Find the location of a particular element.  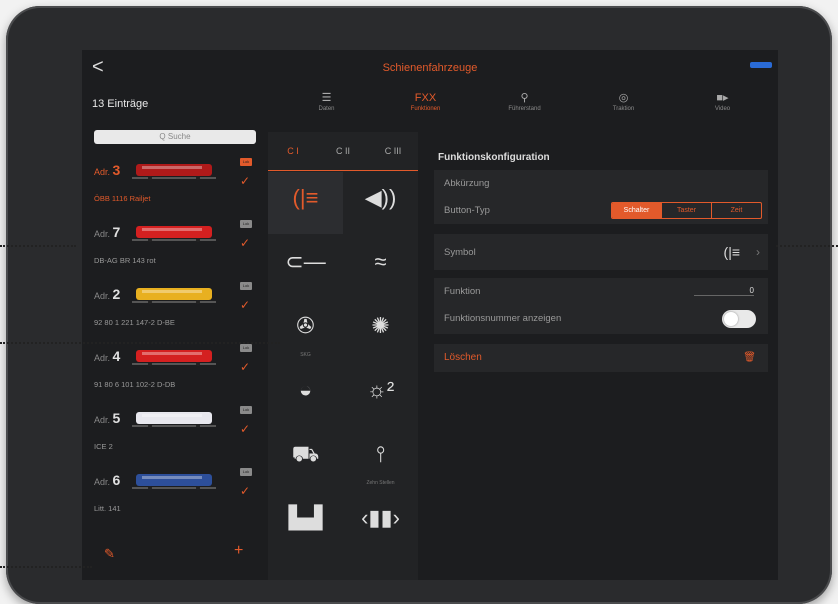

list-item: Adr. 7 Lok ✓ DB-AG BR 143 rot is located at coordinates (173, 247).